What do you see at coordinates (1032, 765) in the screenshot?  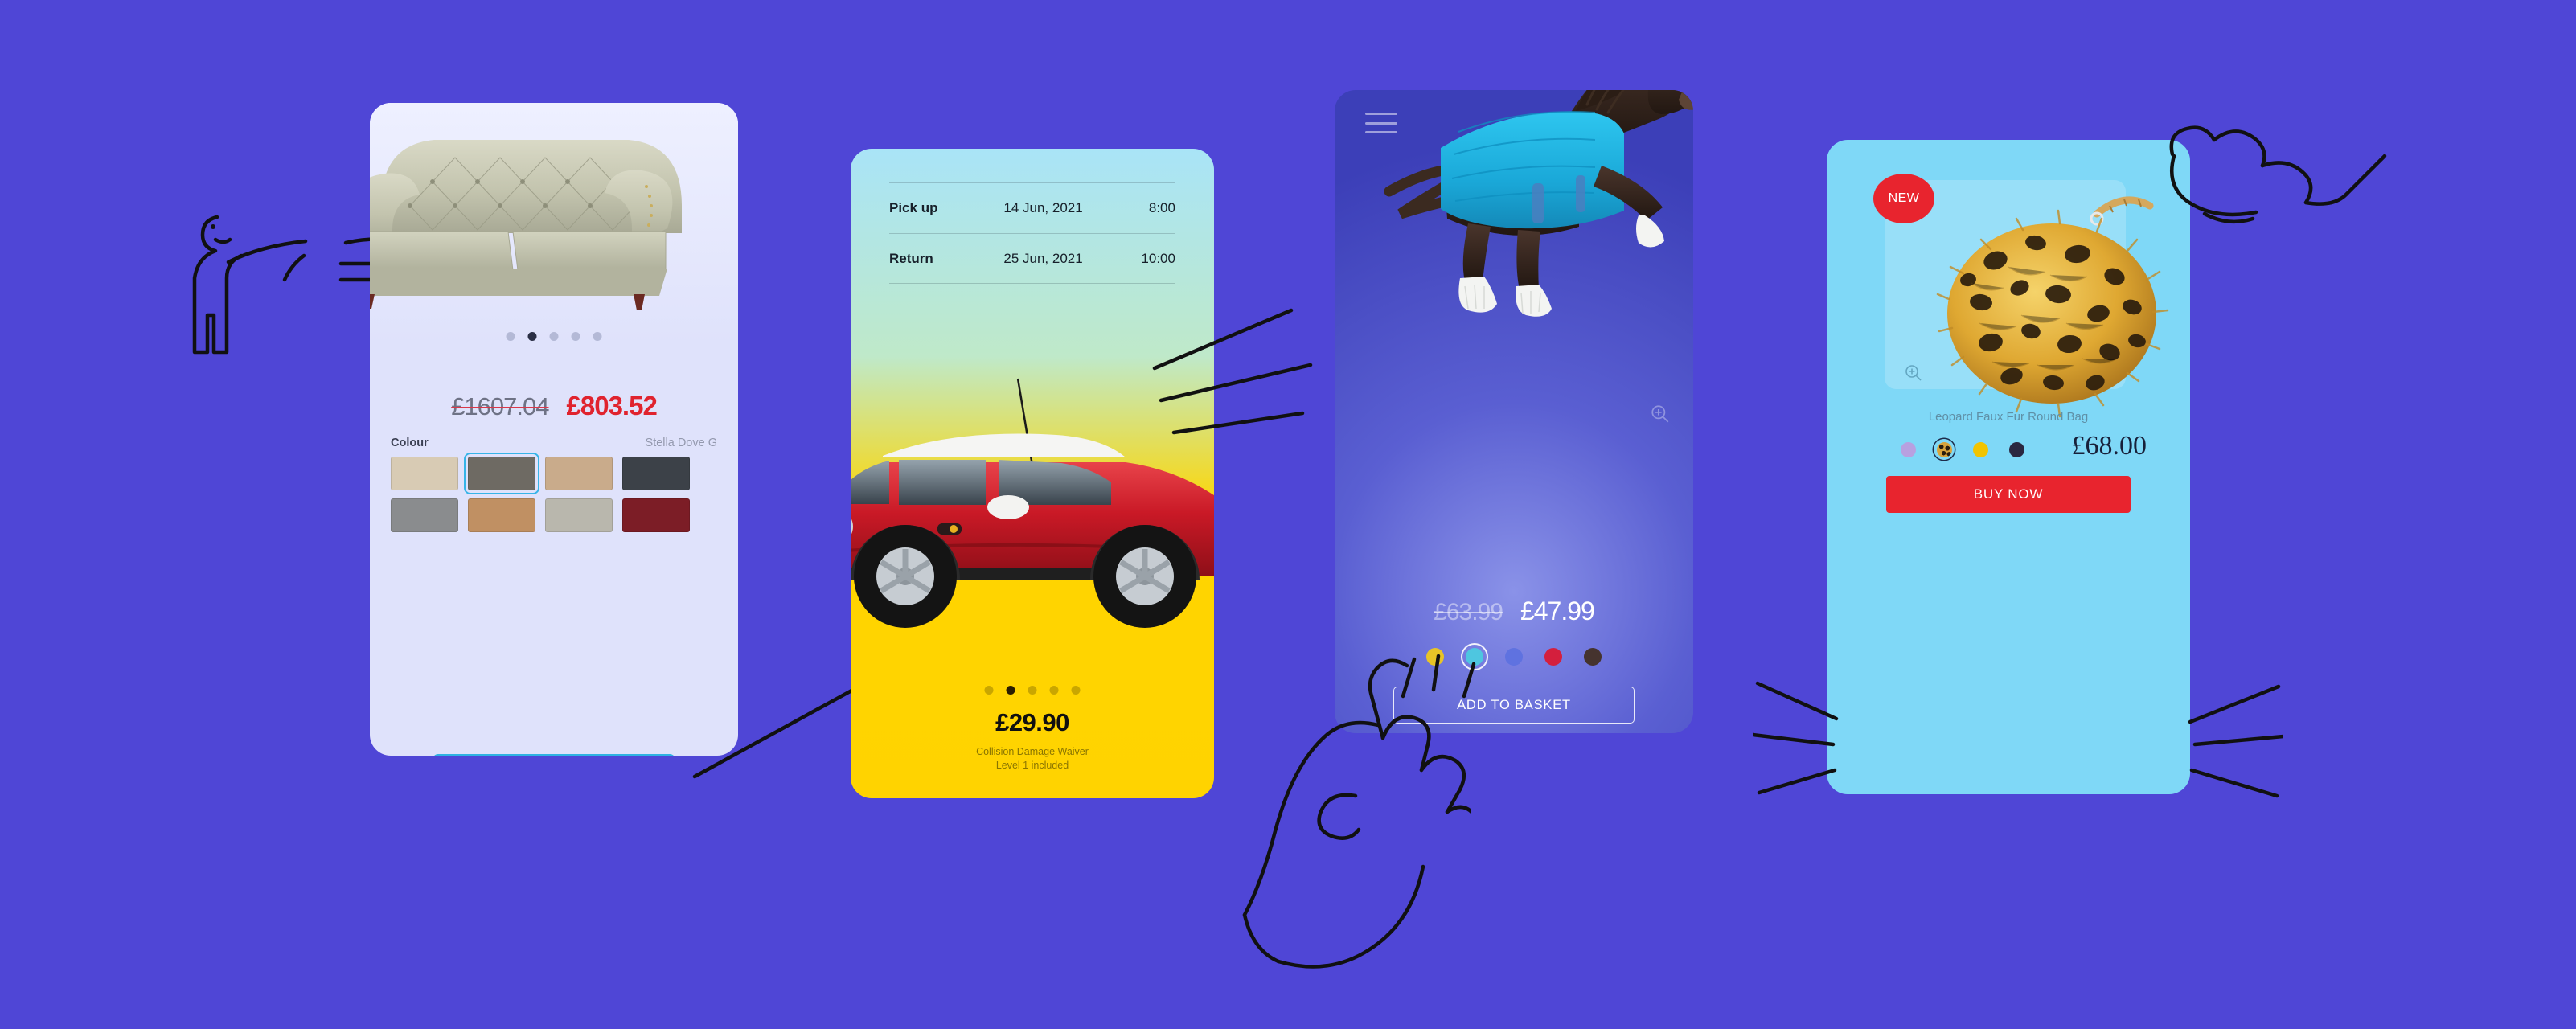 I see `car-note-line-2: Level 1 included` at bounding box center [1032, 765].